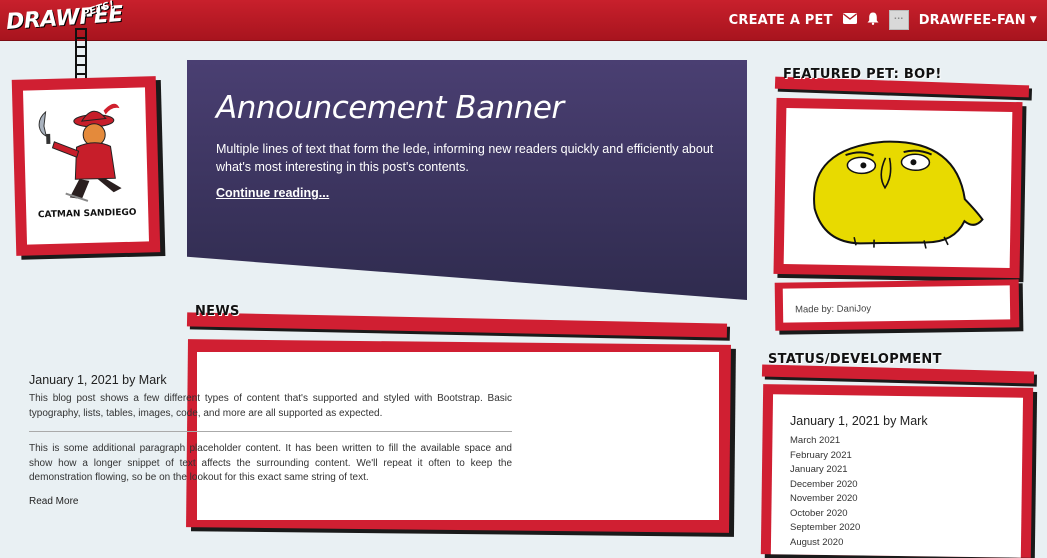 The image size is (1047, 558). Describe the element at coordinates (859, 470) in the screenshot. I see `archive-link: January 2021` at that location.